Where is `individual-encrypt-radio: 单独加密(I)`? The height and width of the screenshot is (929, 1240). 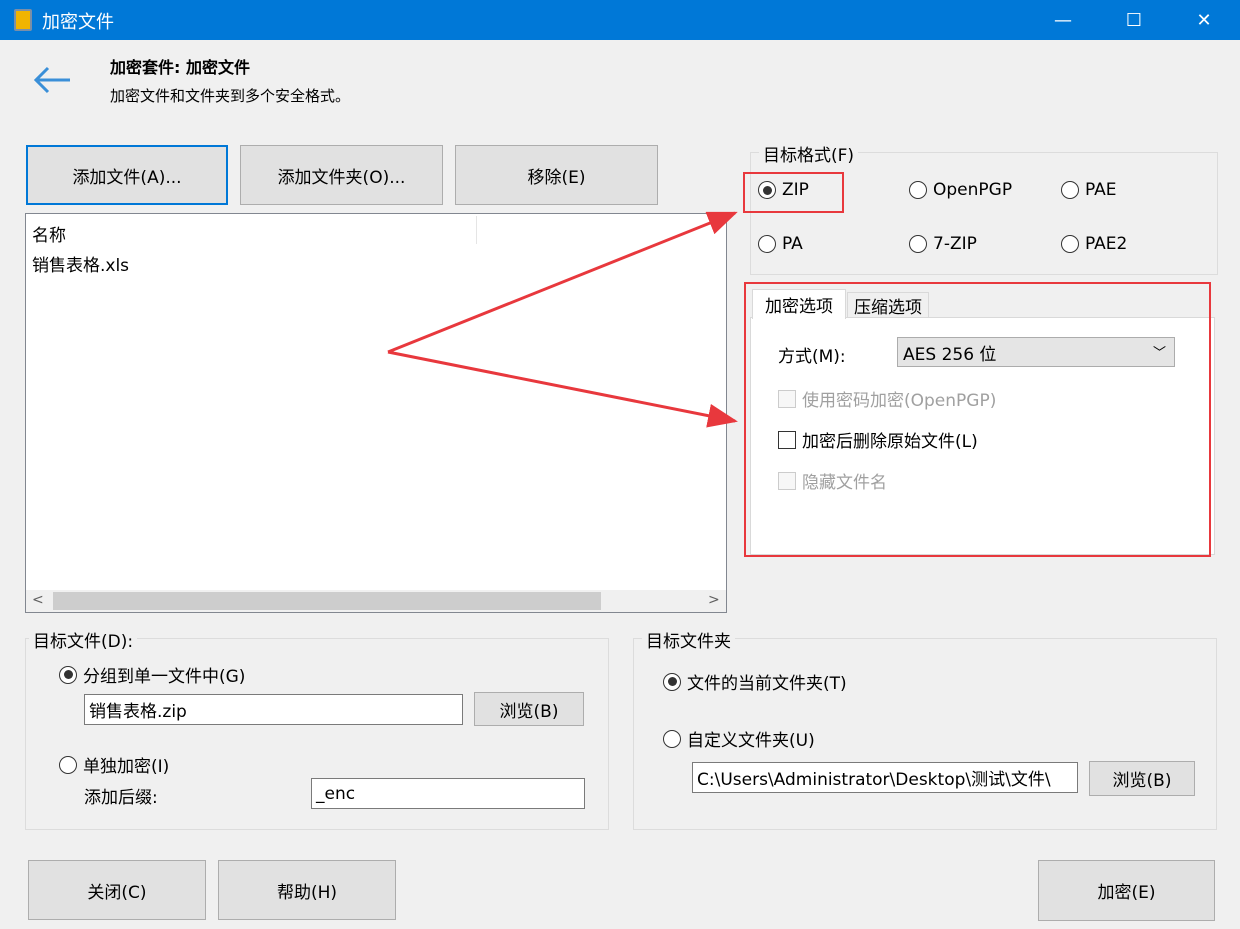 individual-encrypt-radio: 单独加密(I) is located at coordinates (114, 764).